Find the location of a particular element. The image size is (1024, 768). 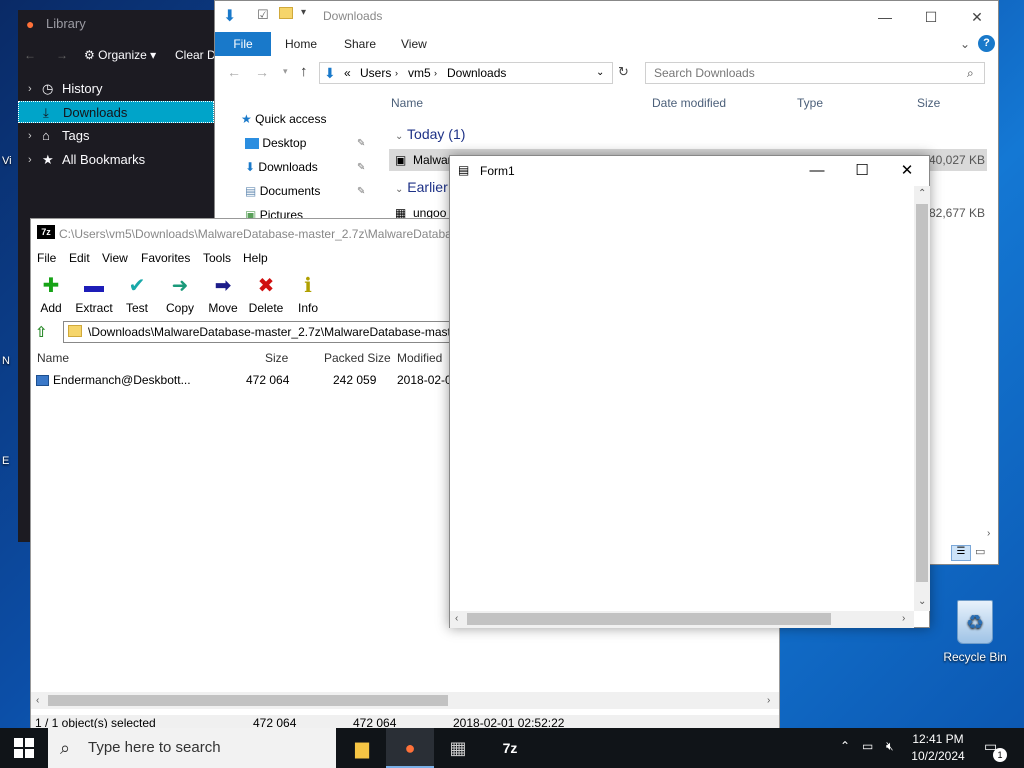

network-icon: ▭ is located at coordinates (867, 746).